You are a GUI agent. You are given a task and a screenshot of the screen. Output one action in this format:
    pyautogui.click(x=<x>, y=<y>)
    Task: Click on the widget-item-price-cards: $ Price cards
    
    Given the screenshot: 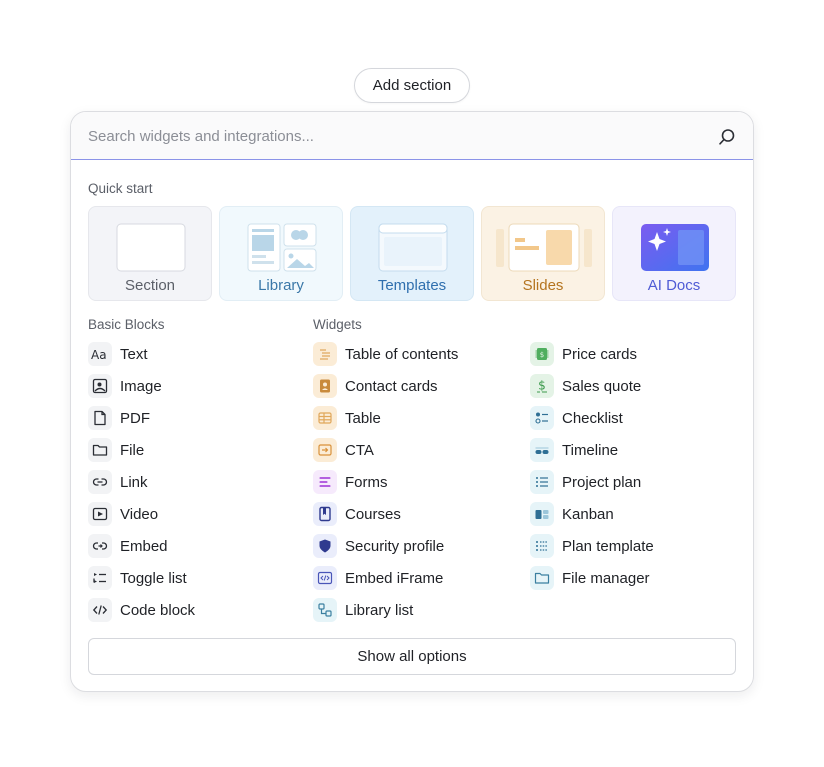 What is the action you would take?
    pyautogui.click(x=583, y=354)
    